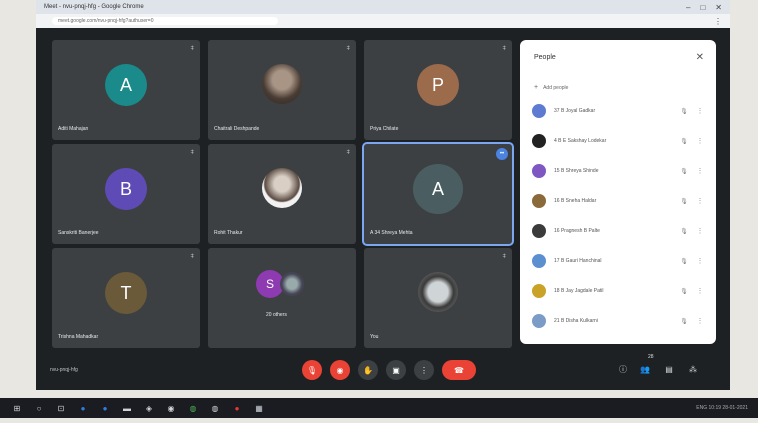  What do you see at coordinates (368, 370) in the screenshot?
I see `raise-hand-button: ✋` at bounding box center [368, 370].